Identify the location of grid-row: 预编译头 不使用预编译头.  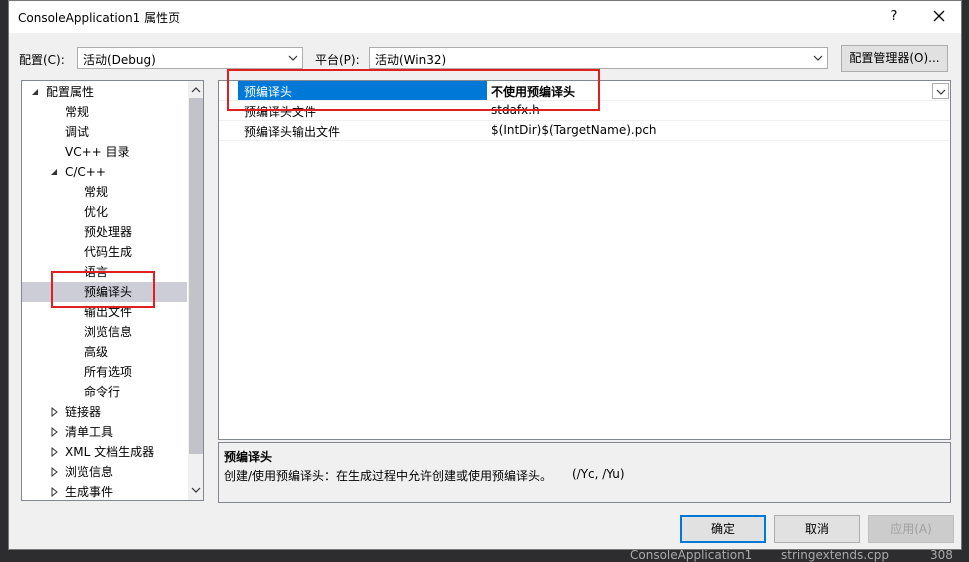
(584, 91).